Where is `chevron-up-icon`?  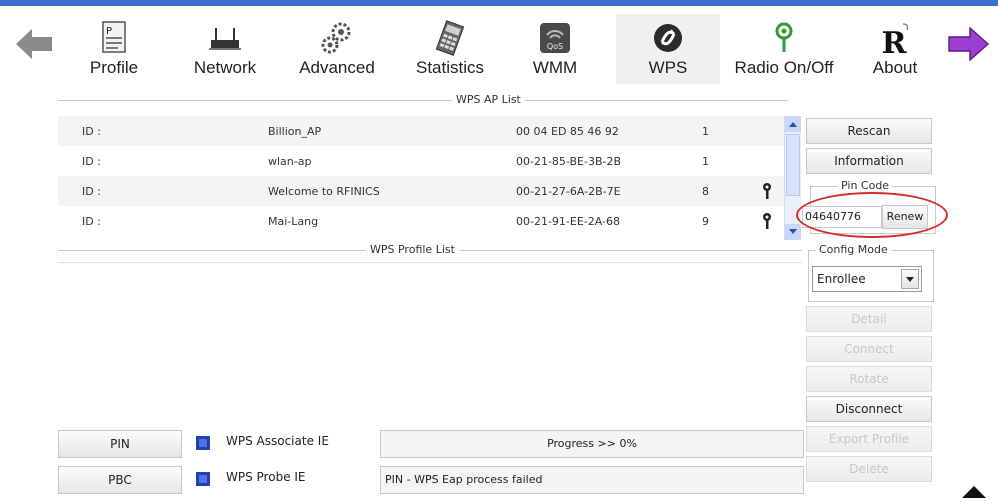 chevron-up-icon is located at coordinates (793, 124).